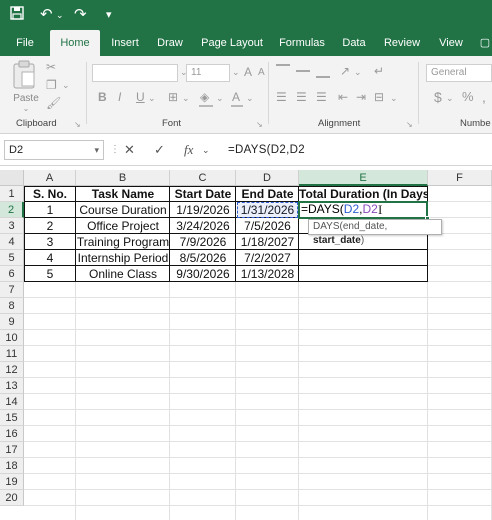 This screenshot has height=520, width=492. What do you see at coordinates (363, 194) in the screenshot?
I see `header-cell: Total Duration (In Days)` at bounding box center [363, 194].